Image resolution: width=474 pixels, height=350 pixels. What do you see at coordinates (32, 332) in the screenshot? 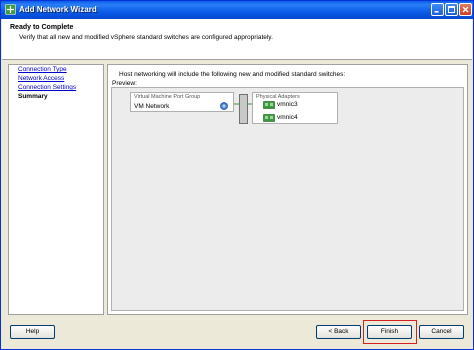
I see `help-button: Help` at bounding box center [32, 332].